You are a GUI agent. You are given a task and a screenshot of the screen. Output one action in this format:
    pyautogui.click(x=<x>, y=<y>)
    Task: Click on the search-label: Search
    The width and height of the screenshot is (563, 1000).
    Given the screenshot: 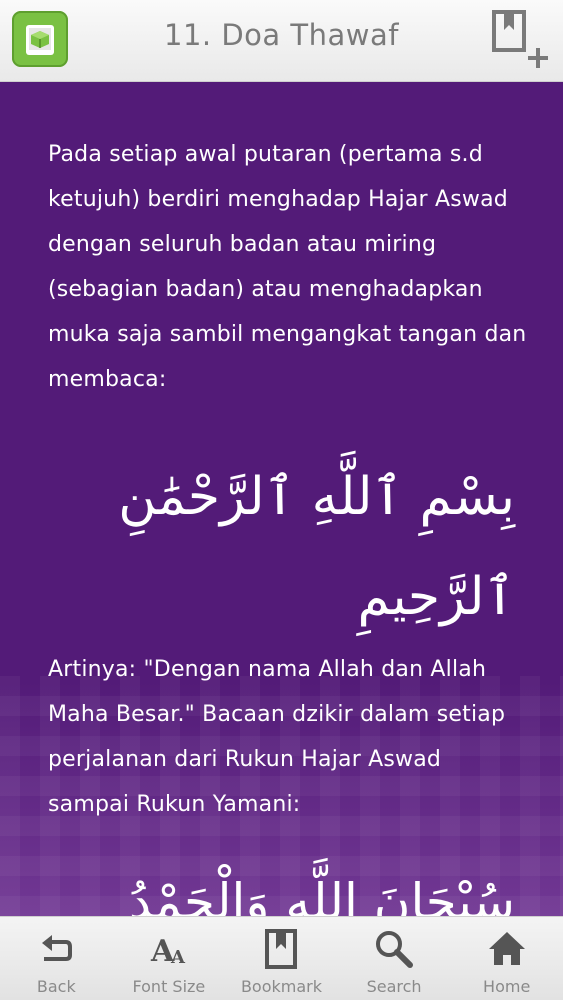 What is the action you would take?
    pyautogui.click(x=394, y=986)
    